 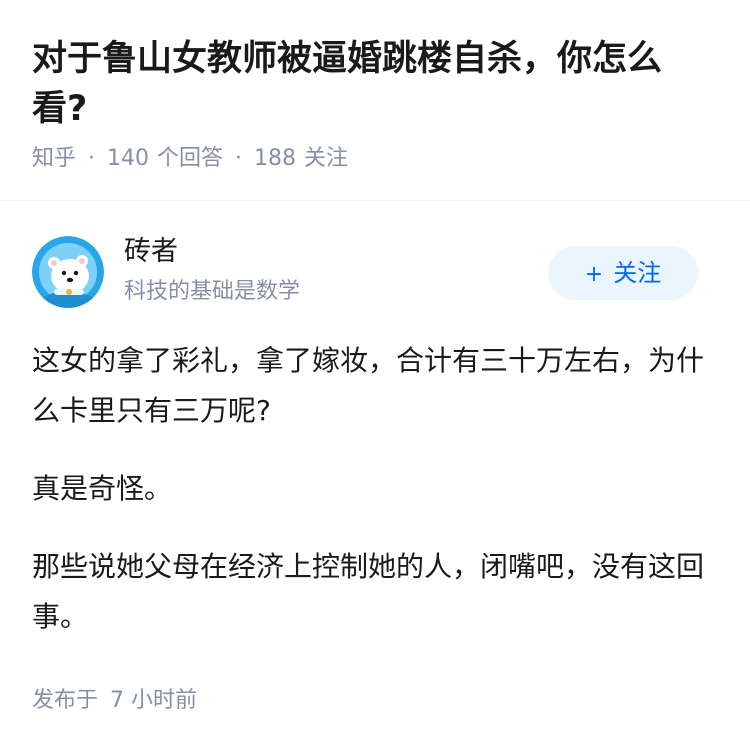 I want to click on publish-time-value: 7 小时前, so click(x=154, y=700).